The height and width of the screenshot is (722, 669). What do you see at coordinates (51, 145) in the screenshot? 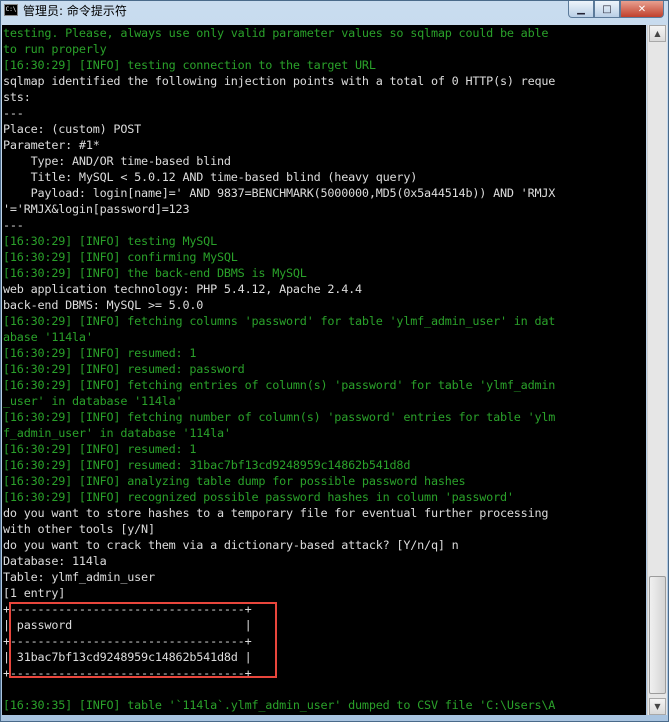
I see `console-line: Parameter: #1*` at bounding box center [51, 145].